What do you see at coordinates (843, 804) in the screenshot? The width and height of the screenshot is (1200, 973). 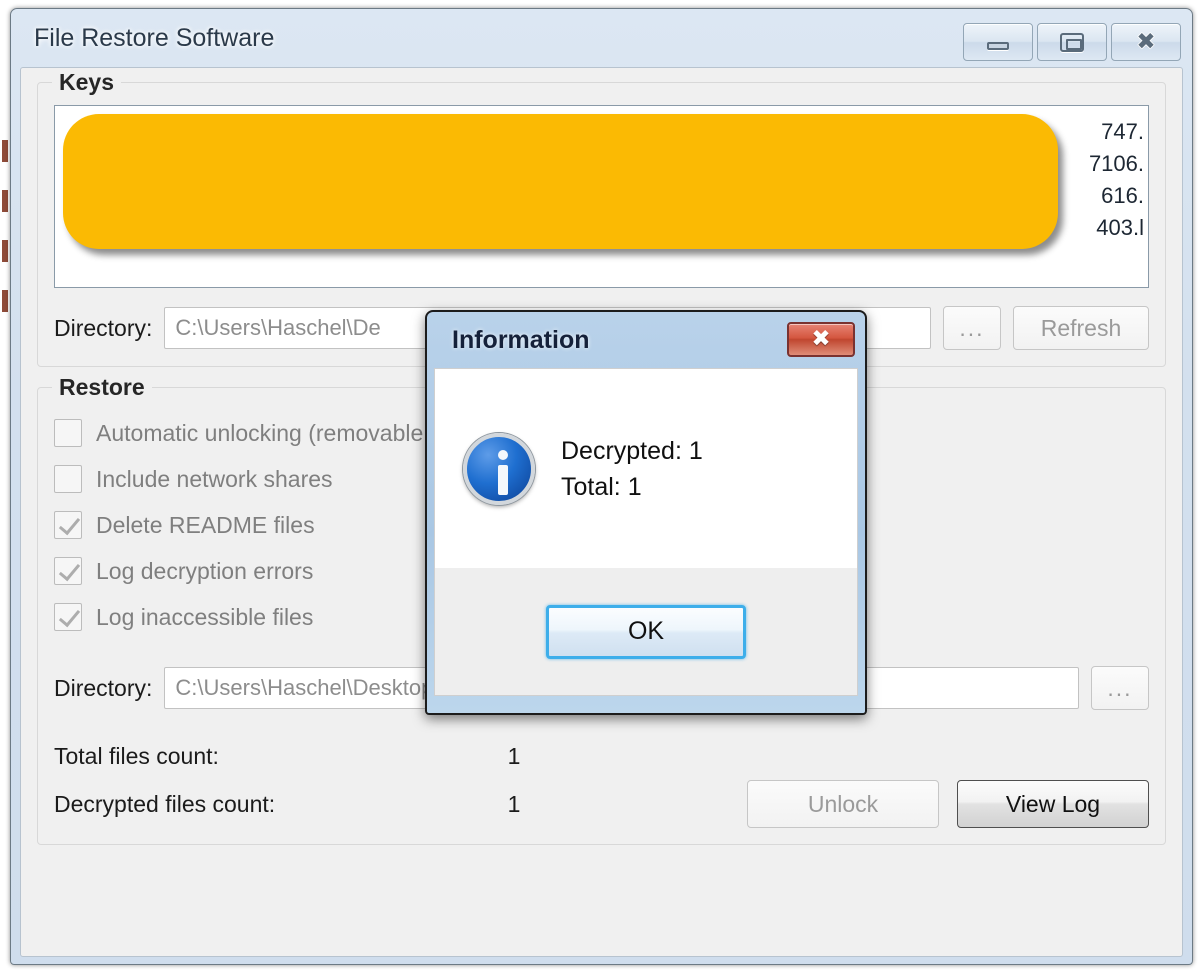 I see `unlock-button: Unlock` at bounding box center [843, 804].